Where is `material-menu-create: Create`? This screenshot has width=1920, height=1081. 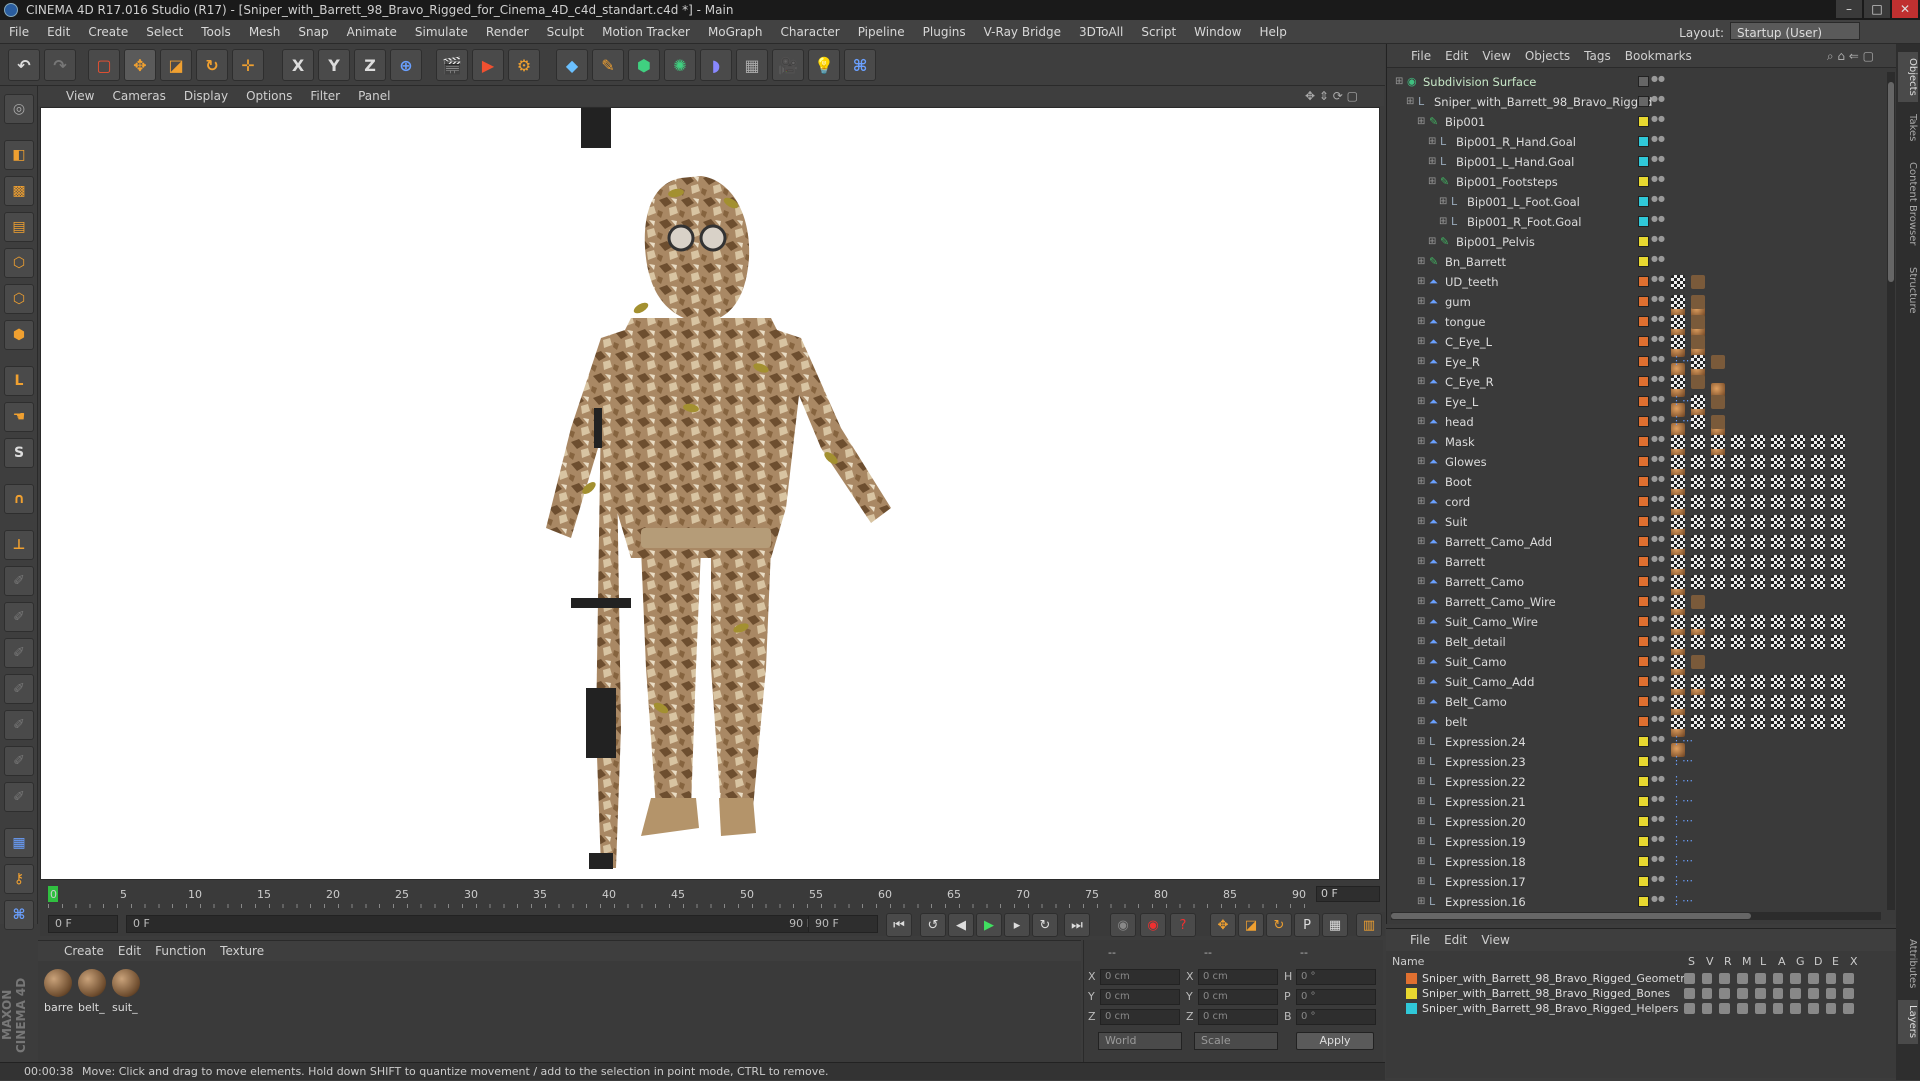
material-menu-create: Create is located at coordinates (84, 951).